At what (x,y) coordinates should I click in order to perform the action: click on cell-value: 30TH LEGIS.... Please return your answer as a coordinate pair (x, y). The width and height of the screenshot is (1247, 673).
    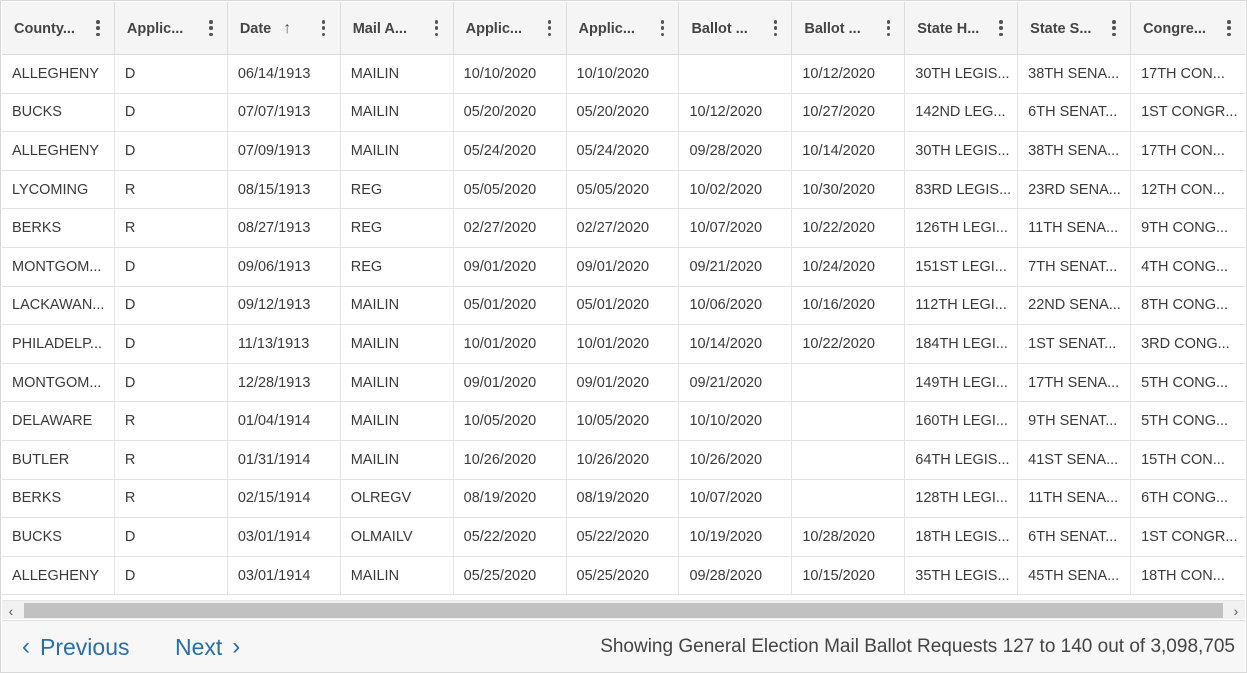
    Looking at the image, I should click on (962, 150).